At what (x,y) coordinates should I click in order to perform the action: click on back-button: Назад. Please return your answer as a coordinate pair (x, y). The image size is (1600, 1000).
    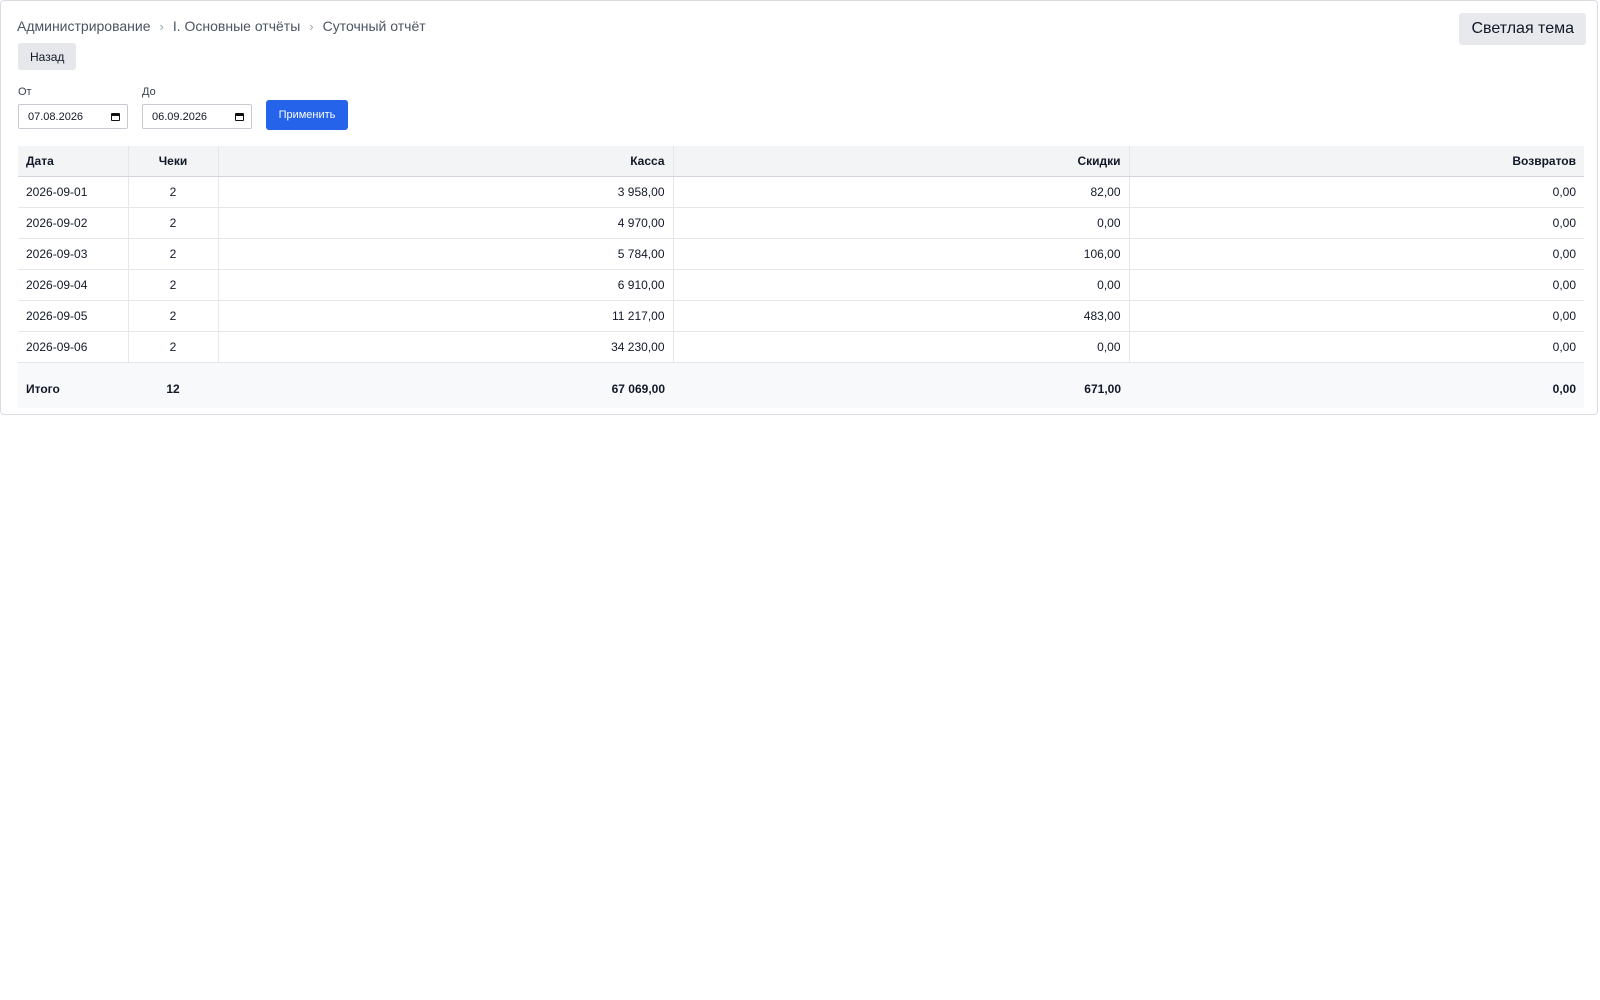
    Looking at the image, I should click on (47, 56).